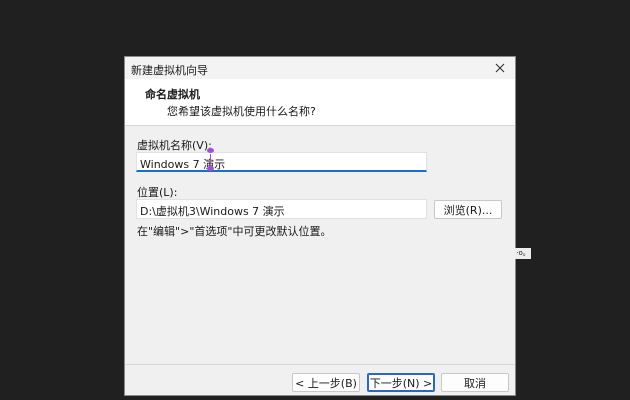 This screenshot has width=630, height=400. I want to click on location-value: D:\虚拟机3\Windows 7 演示, so click(212, 211).